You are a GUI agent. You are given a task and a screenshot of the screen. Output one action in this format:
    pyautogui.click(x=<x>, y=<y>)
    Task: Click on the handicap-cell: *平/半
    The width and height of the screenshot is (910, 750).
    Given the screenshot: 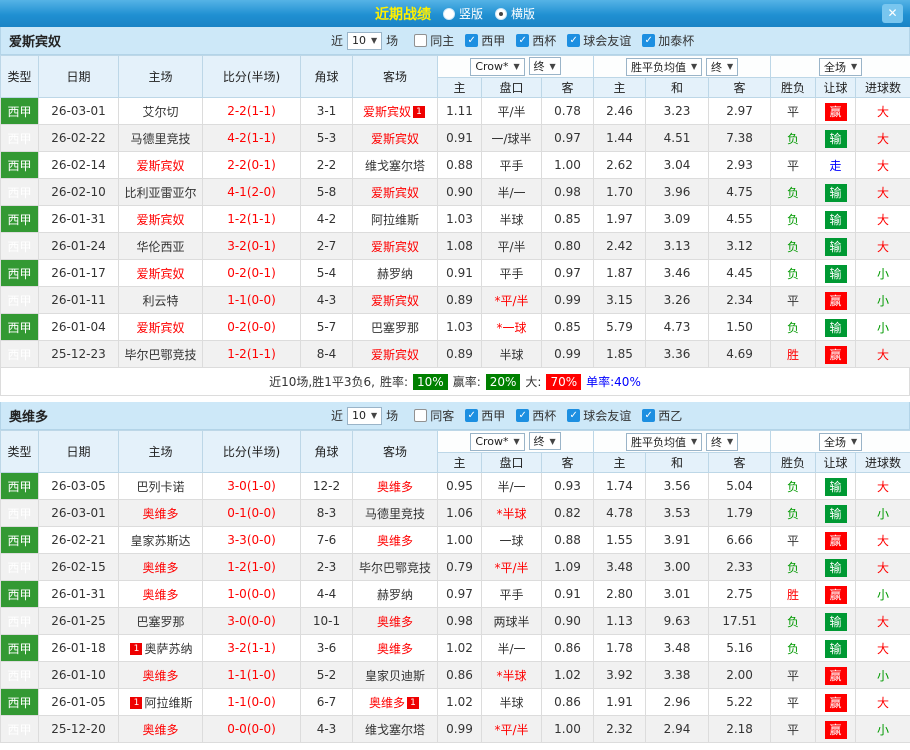 What is the action you would take?
    pyautogui.click(x=511, y=300)
    